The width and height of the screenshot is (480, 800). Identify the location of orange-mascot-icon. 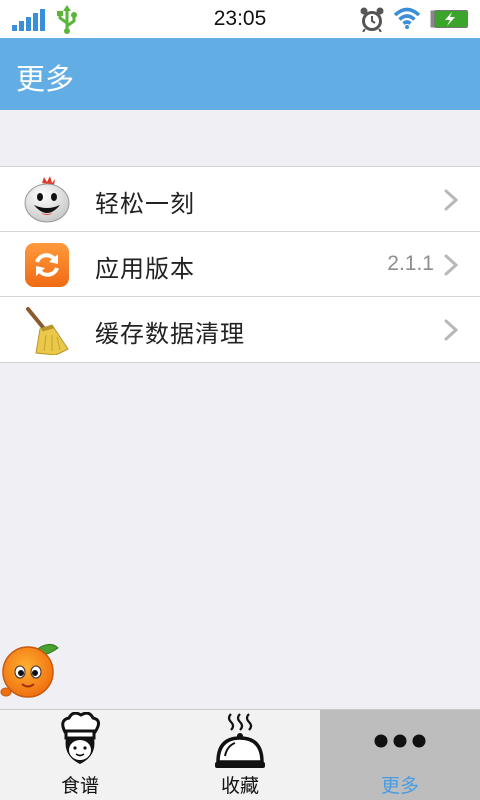
(32, 671).